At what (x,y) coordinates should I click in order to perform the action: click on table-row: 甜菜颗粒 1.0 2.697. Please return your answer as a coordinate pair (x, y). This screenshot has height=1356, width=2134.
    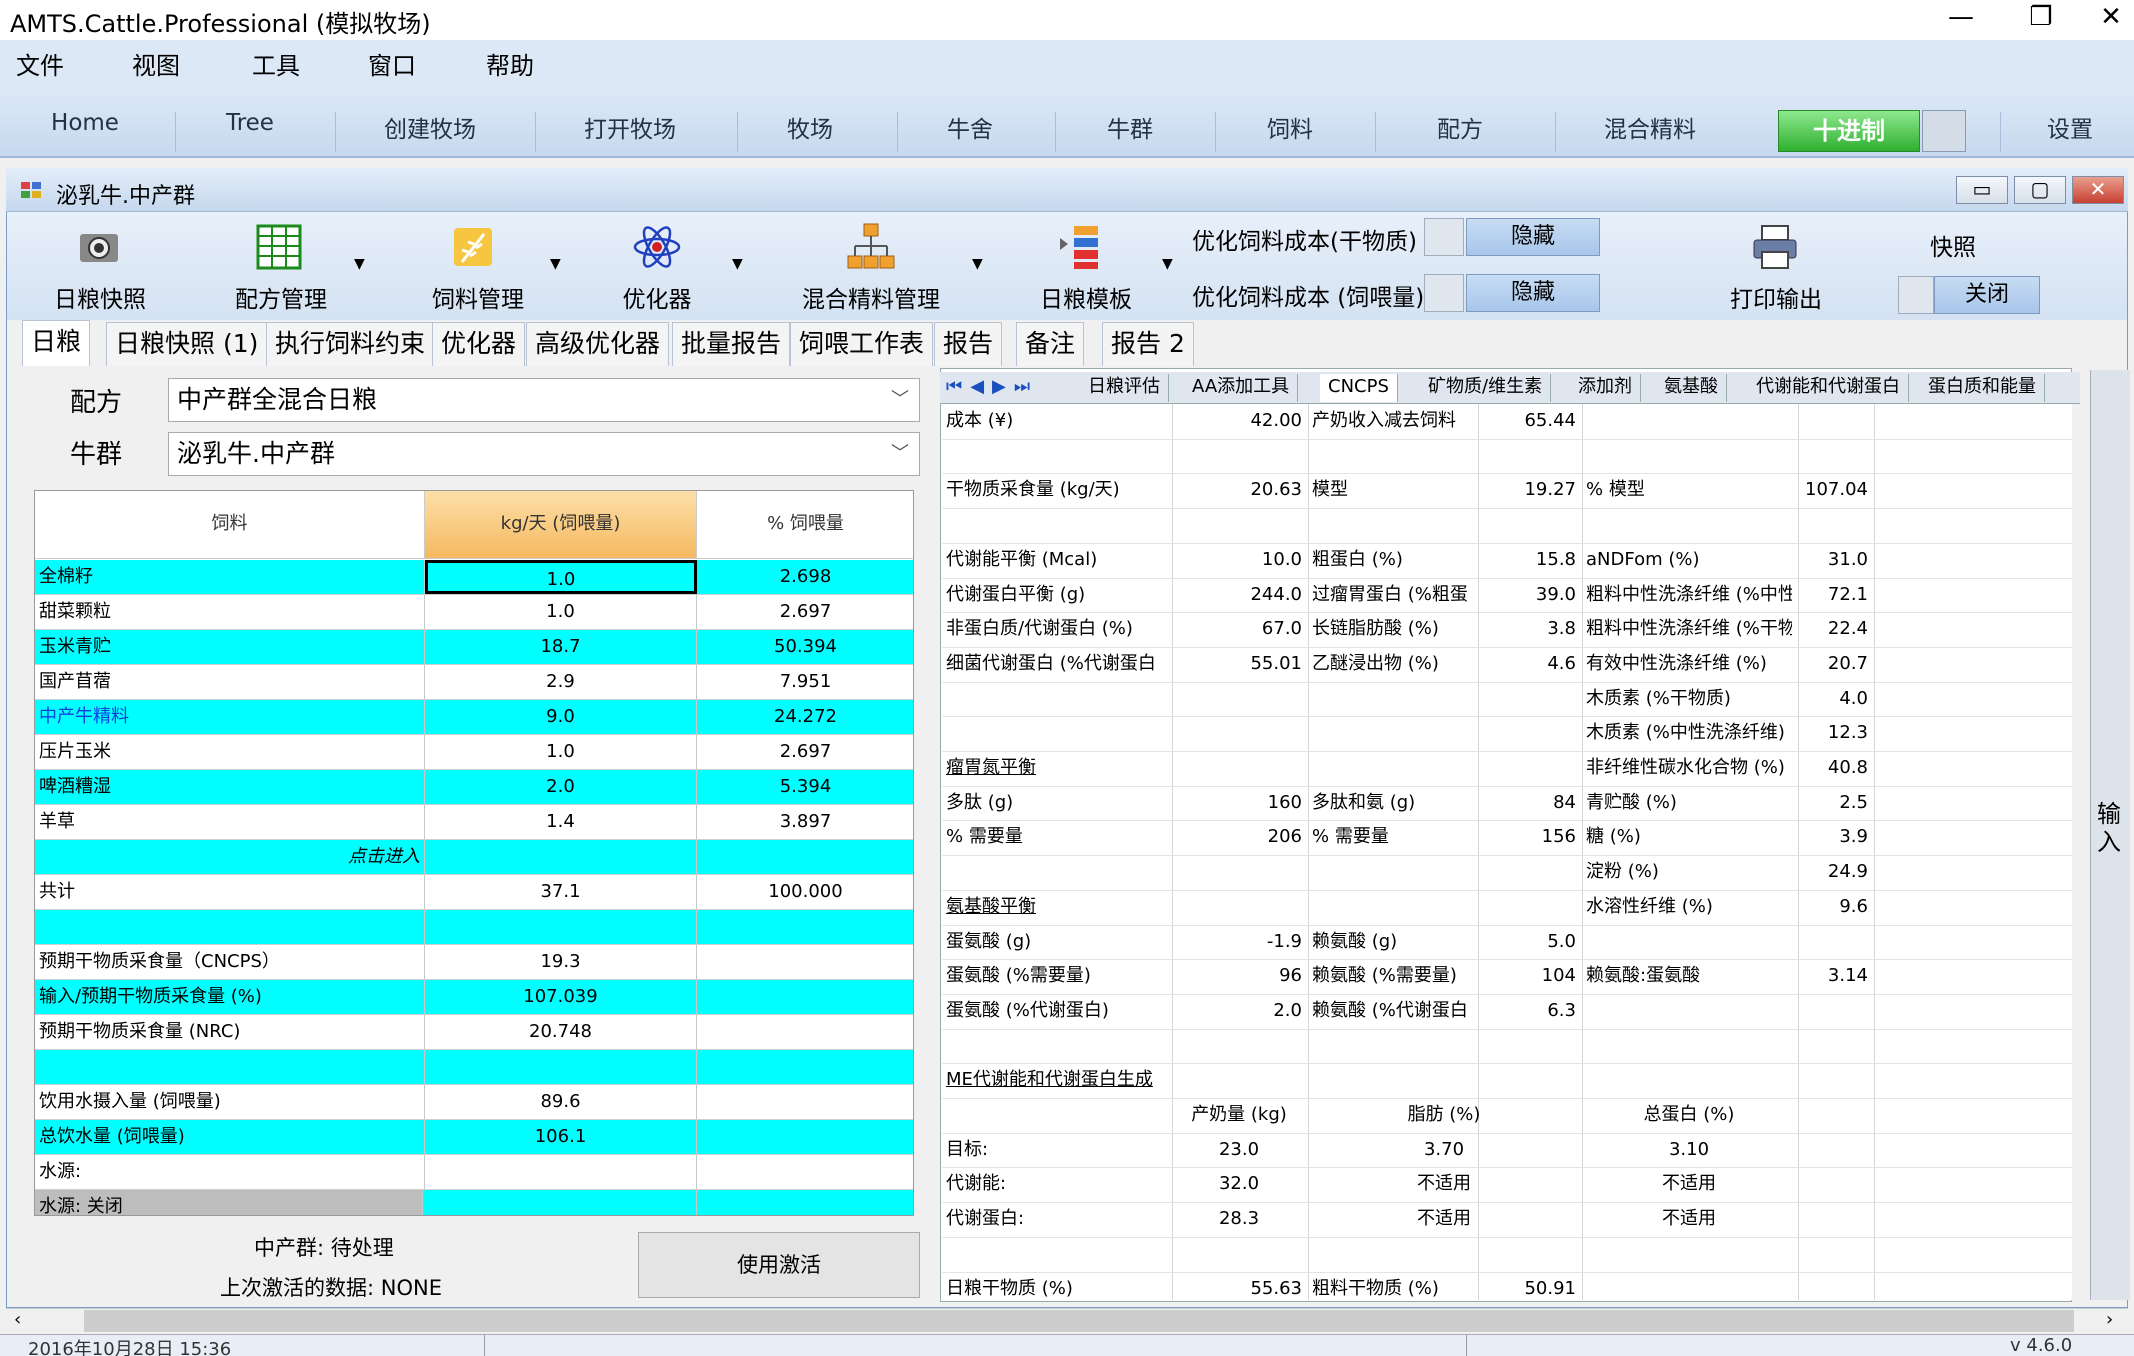
    Looking at the image, I should click on (474, 612).